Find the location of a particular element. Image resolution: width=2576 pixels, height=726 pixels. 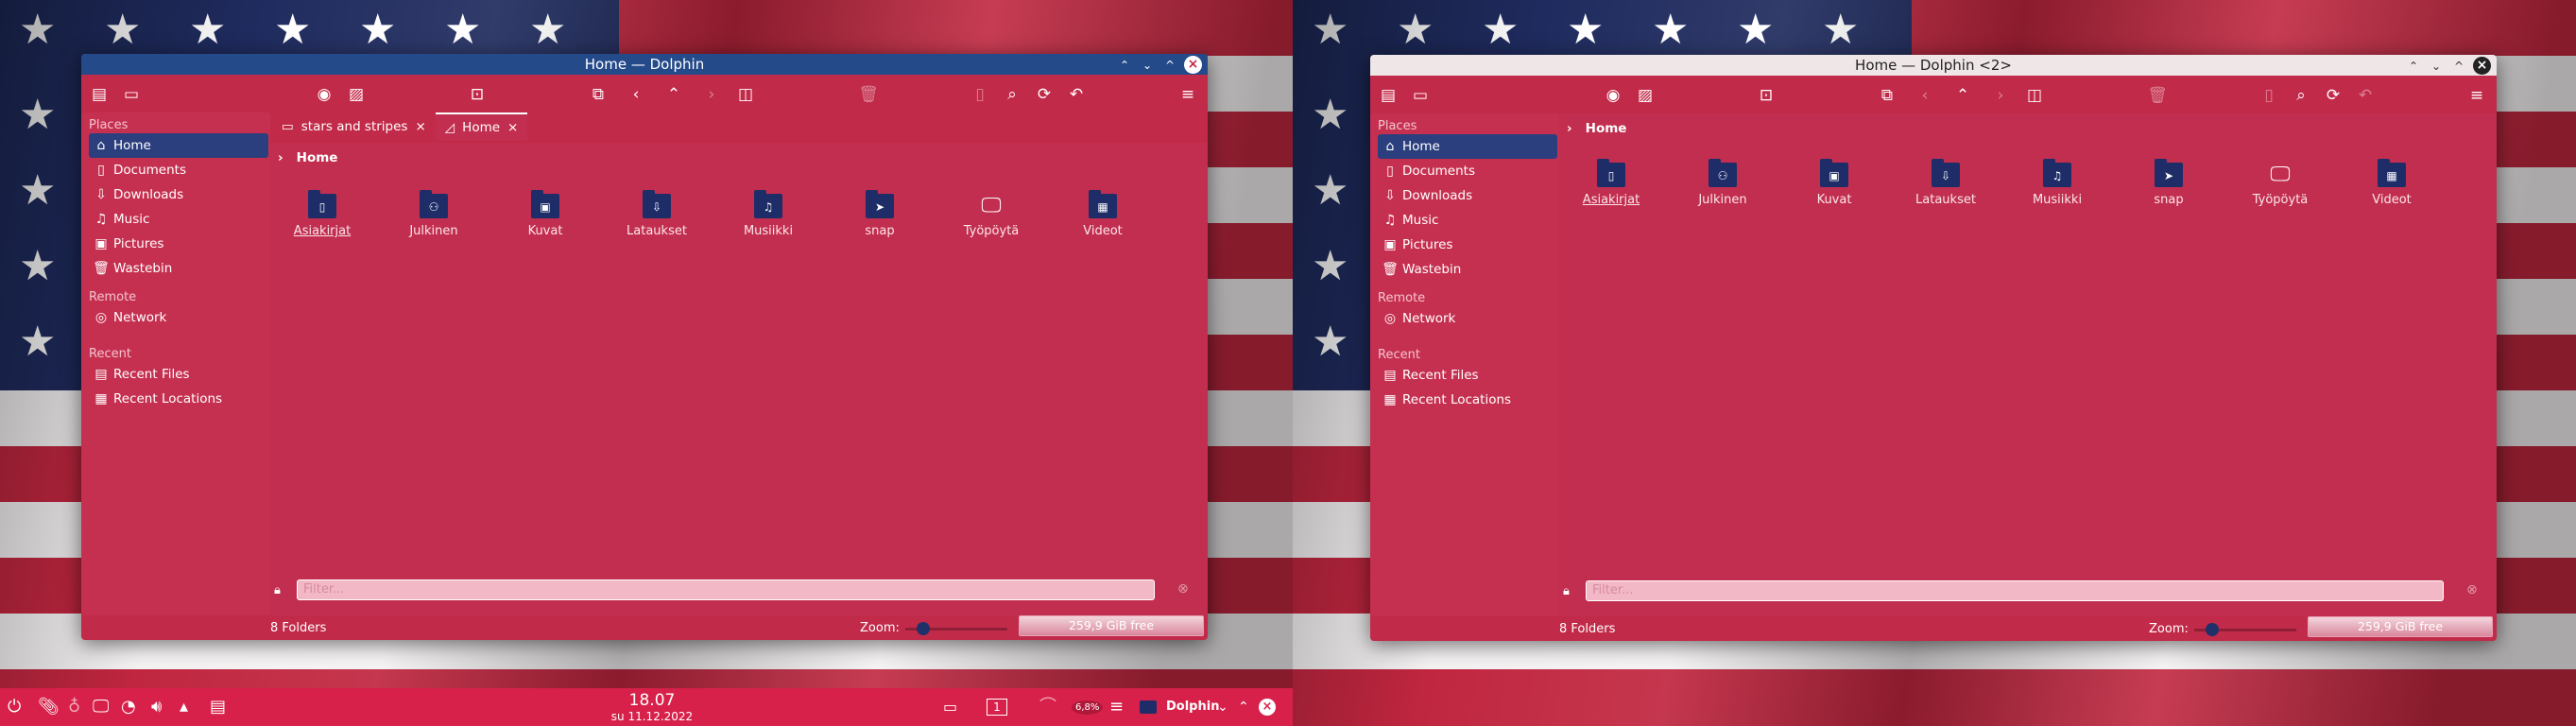

keep-above-icon: ⌃ is located at coordinates (1124, 65).